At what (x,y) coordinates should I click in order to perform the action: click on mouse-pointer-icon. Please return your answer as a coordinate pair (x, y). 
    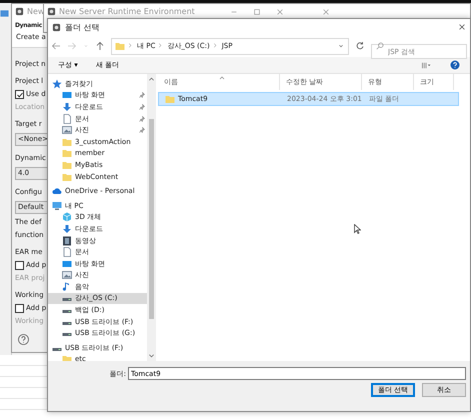
    Looking at the image, I should click on (357, 229).